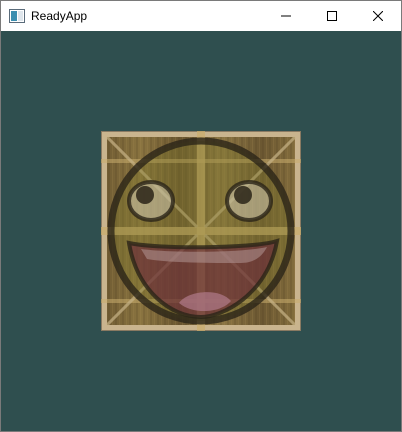 The image size is (402, 432). What do you see at coordinates (201, 16) in the screenshot?
I see `title-bar: ReadyApp` at bounding box center [201, 16].